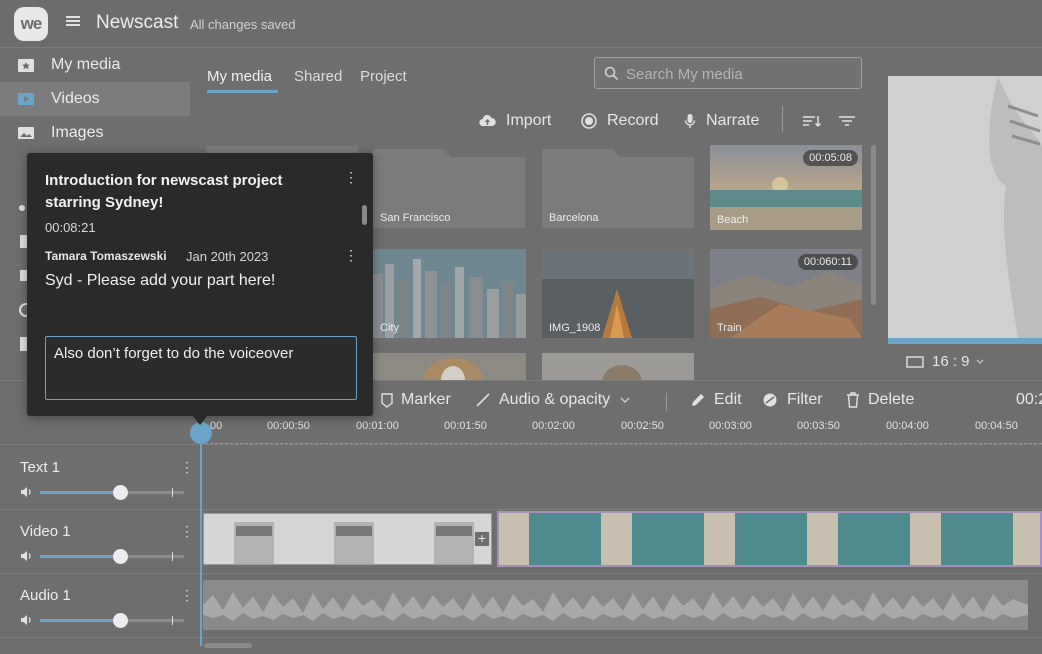 Image resolution: width=1042 pixels, height=654 pixels. Describe the element at coordinates (611, 73) in the screenshot. I see `search-icon` at that location.